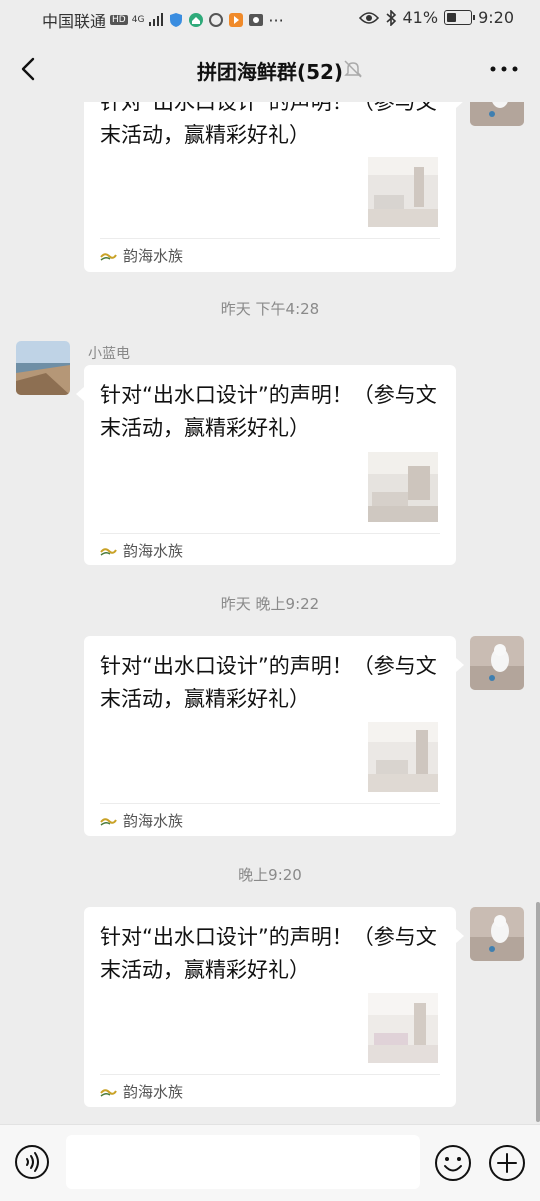  What do you see at coordinates (538, 1012) in the screenshot?
I see `scrollbar` at bounding box center [538, 1012].